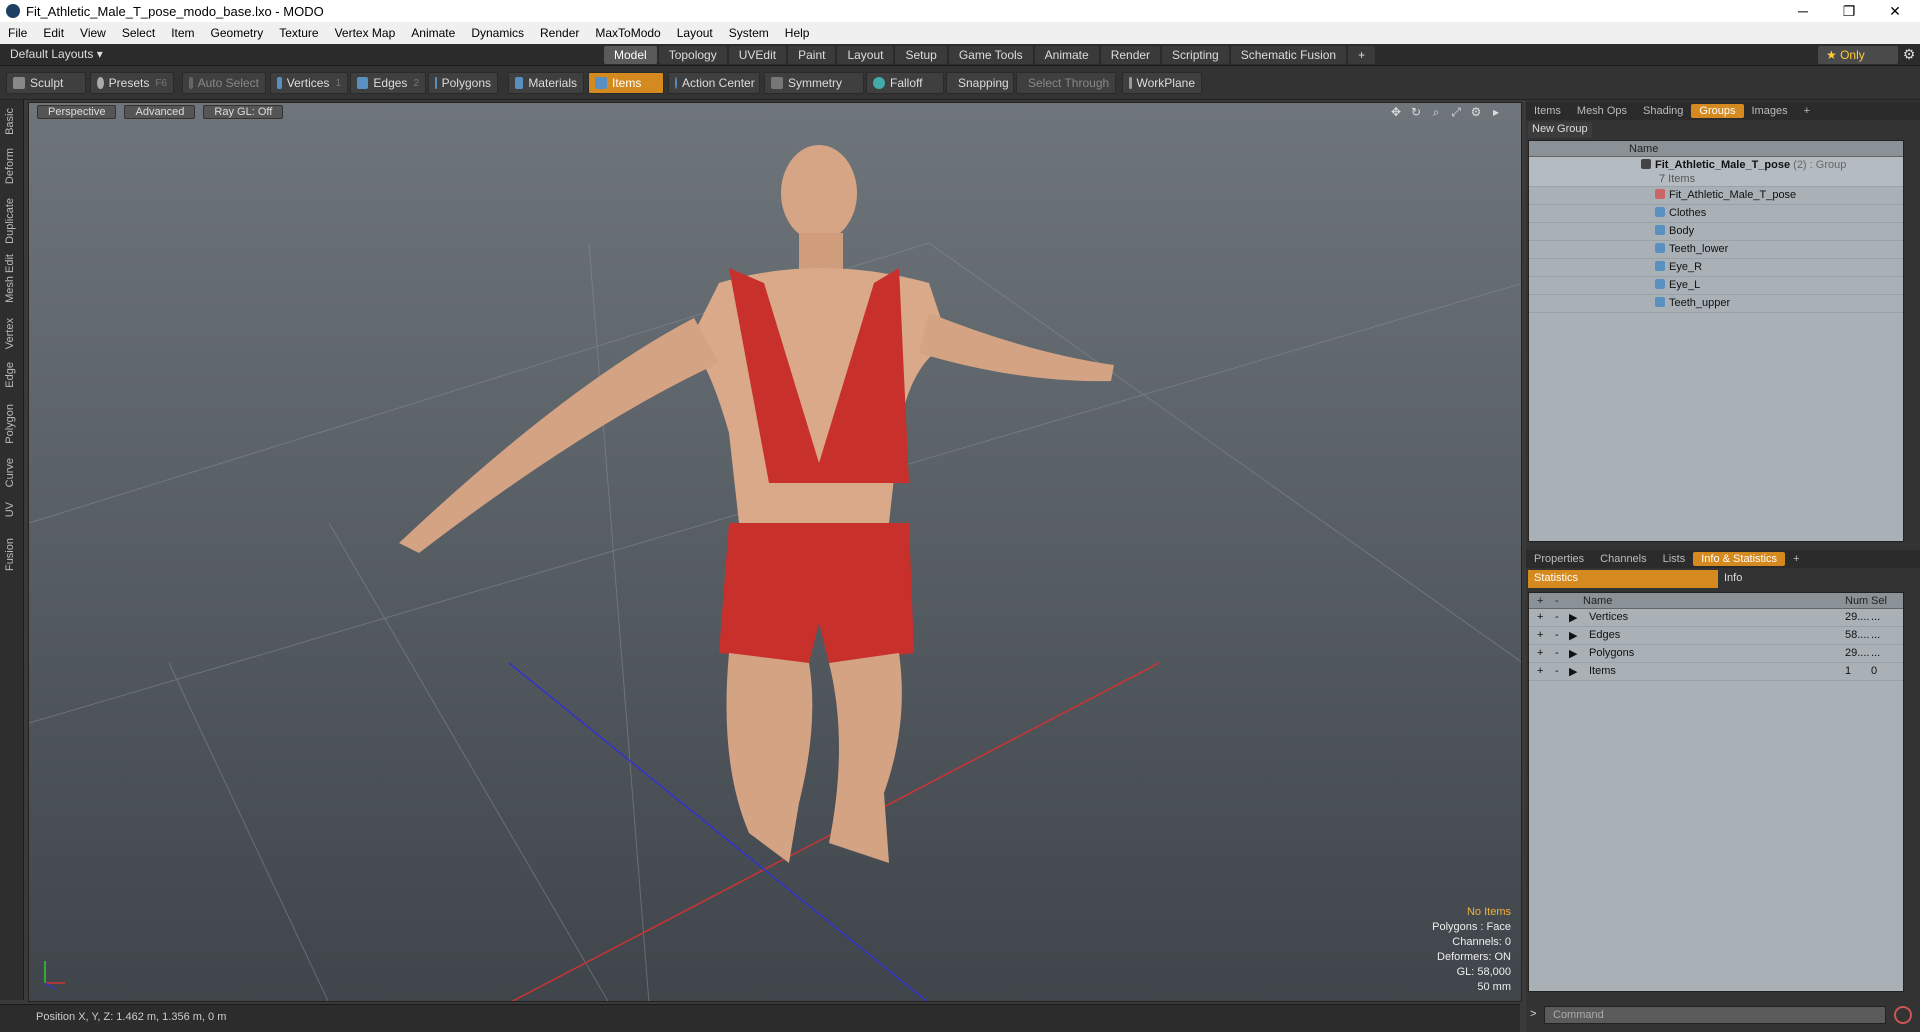  Describe the element at coordinates (138, 33) in the screenshot. I see `menu-select: Select` at that location.